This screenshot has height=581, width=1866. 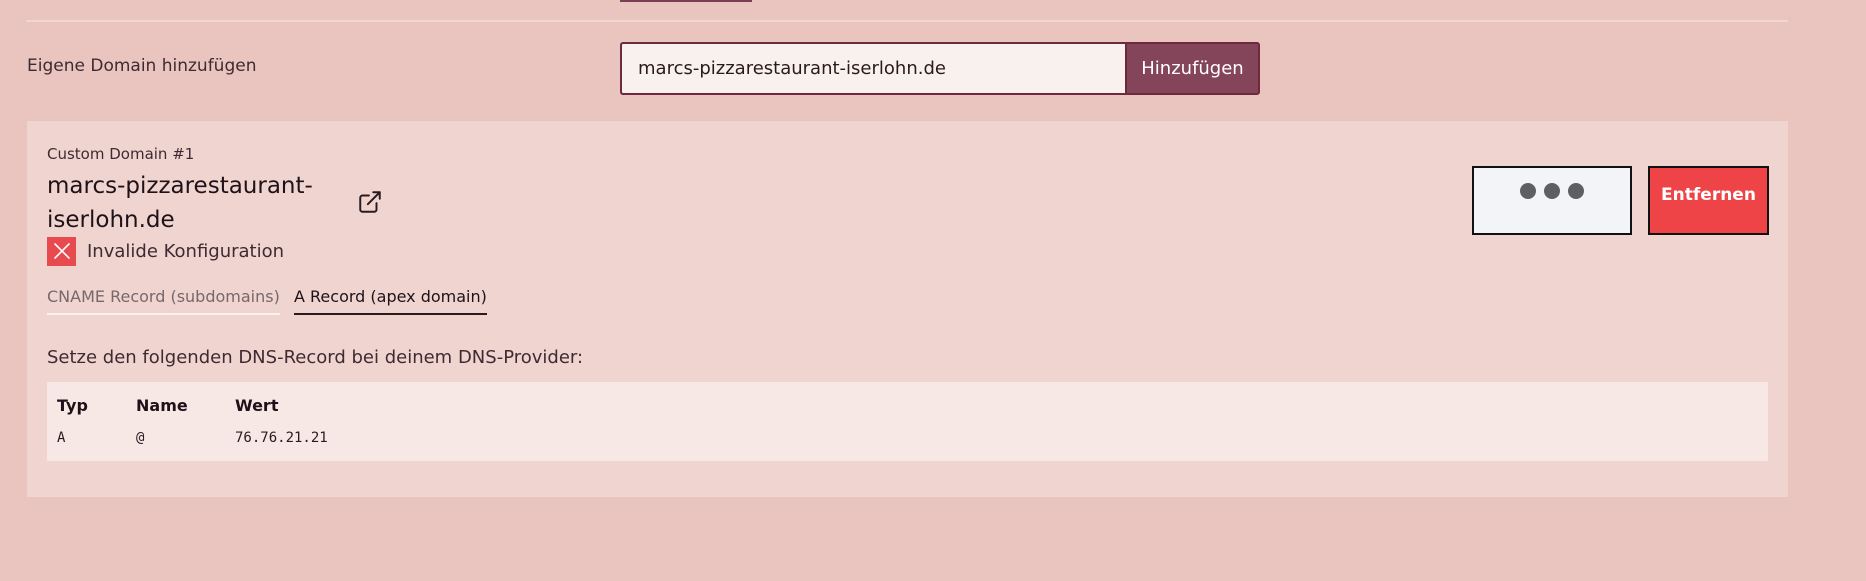 What do you see at coordinates (163, 301) in the screenshot?
I see `tab-cname-record: CNAME Record (subdomains)` at bounding box center [163, 301].